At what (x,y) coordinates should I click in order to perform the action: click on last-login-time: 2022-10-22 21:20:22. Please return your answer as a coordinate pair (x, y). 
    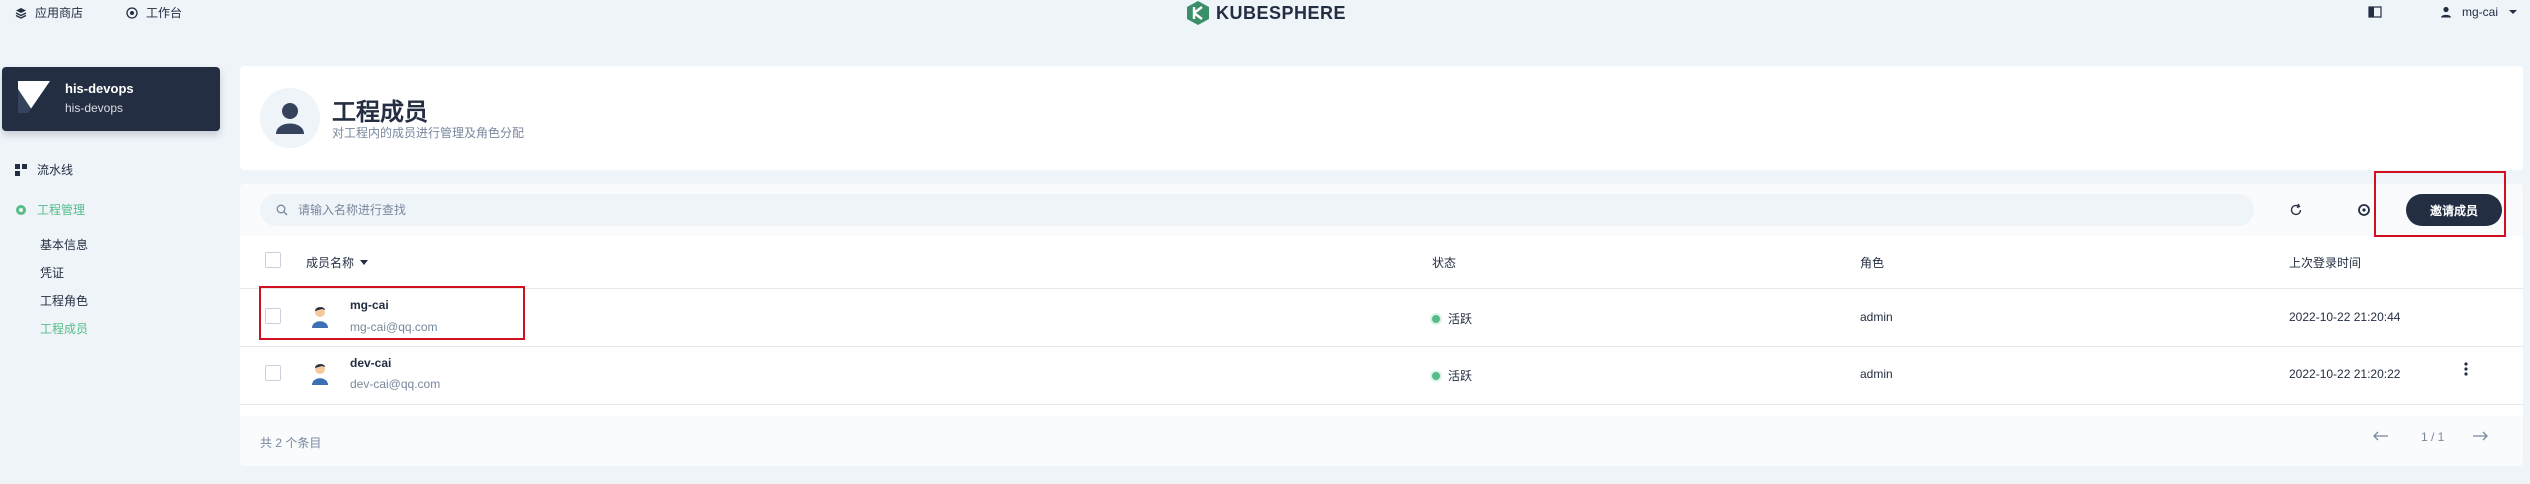
    Looking at the image, I should click on (2345, 374).